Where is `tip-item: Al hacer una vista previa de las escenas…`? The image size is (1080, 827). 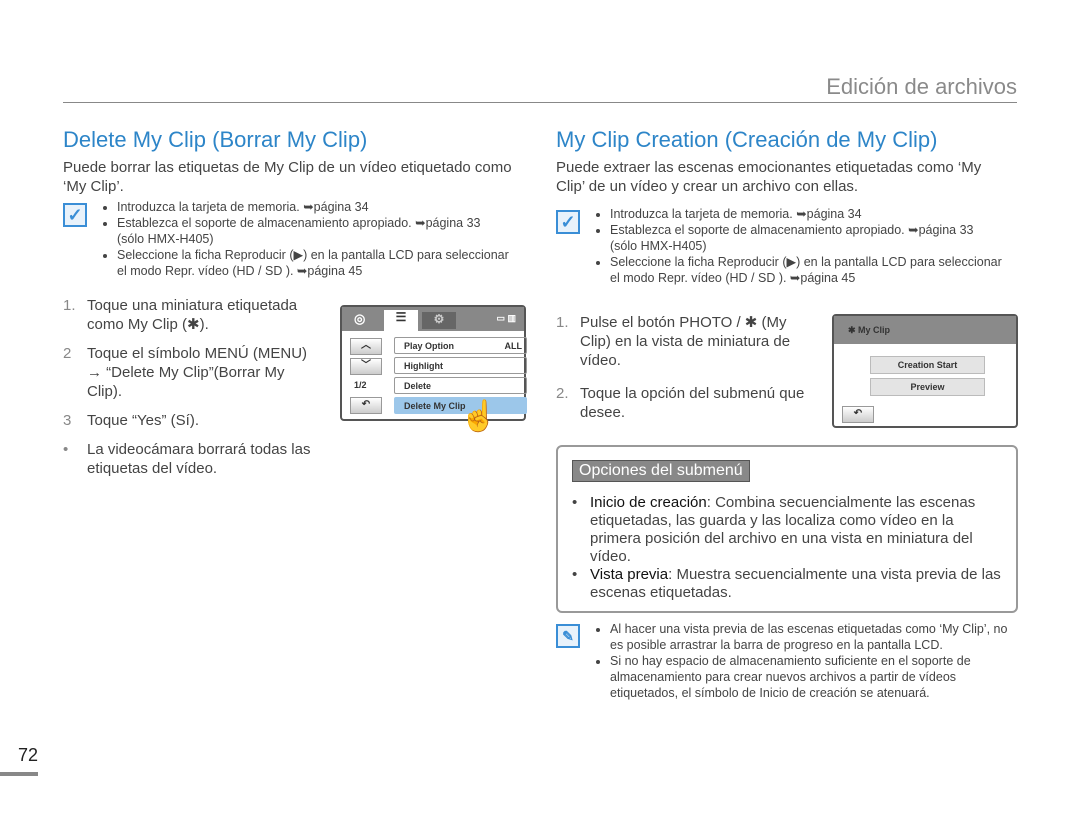 tip-item: Al hacer una vista previa de las escenas… is located at coordinates (811, 637).